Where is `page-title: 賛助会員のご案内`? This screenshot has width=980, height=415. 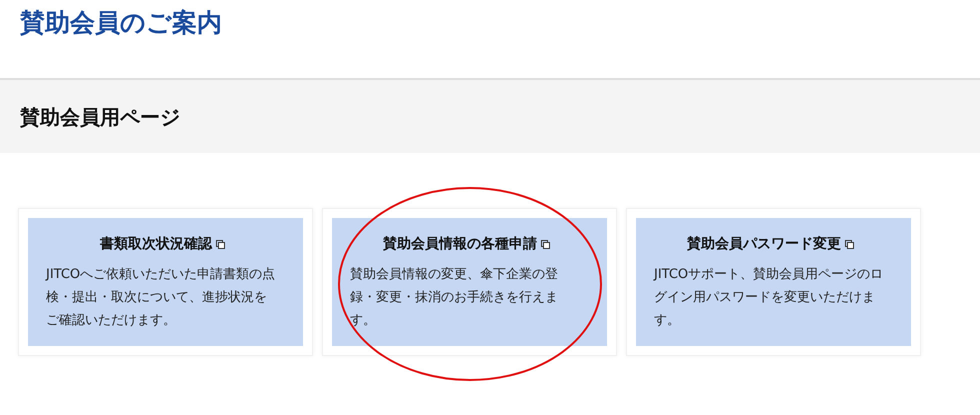 page-title: 賛助会員のご案内 is located at coordinates (121, 23).